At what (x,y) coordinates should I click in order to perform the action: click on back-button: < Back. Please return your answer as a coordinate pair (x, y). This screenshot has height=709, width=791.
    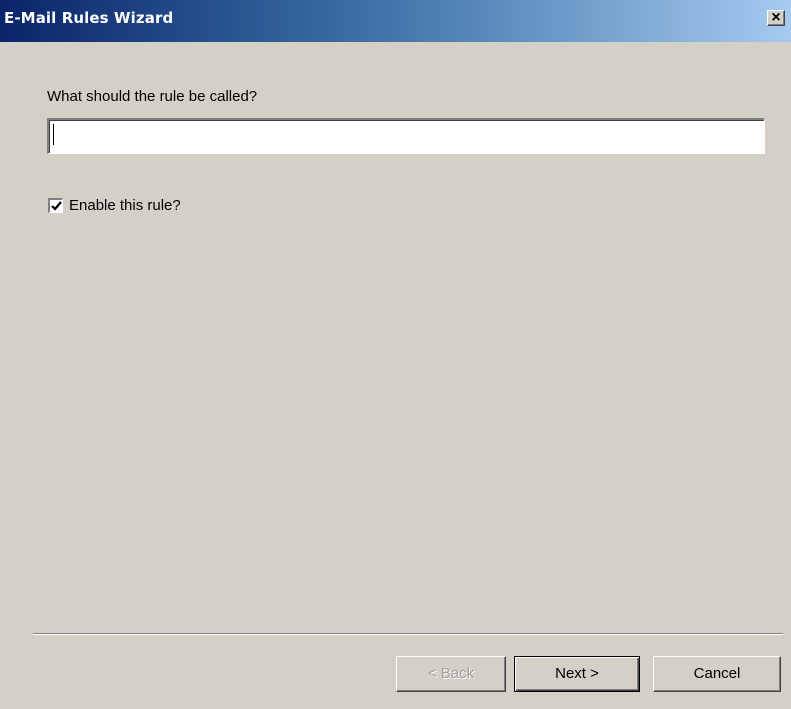
    Looking at the image, I should click on (451, 674).